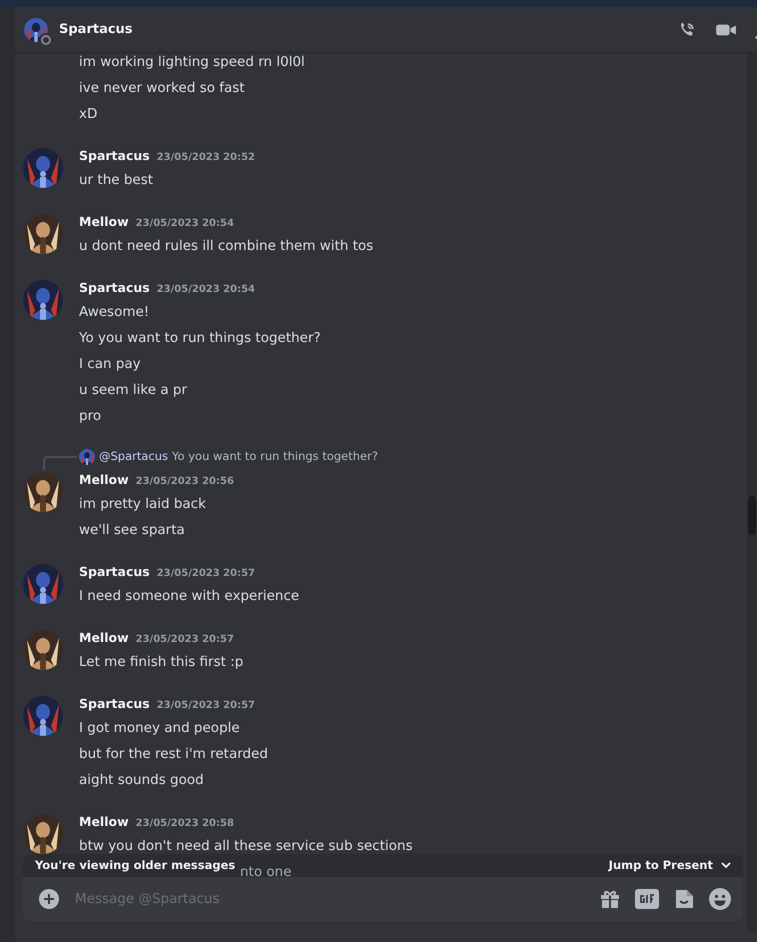  Describe the element at coordinates (669, 865) in the screenshot. I see `jump-to-present-button: Jump to Present` at that location.